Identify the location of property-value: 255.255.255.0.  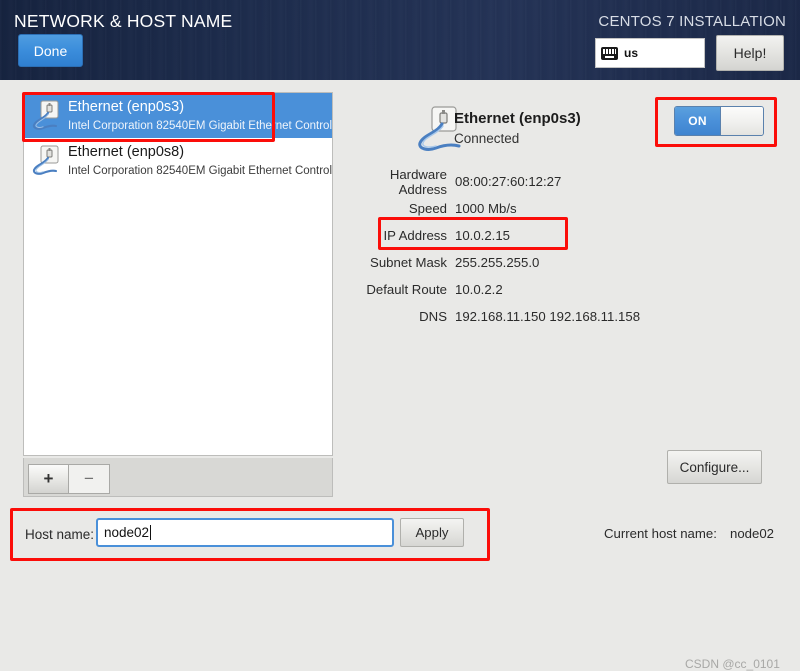
(497, 262).